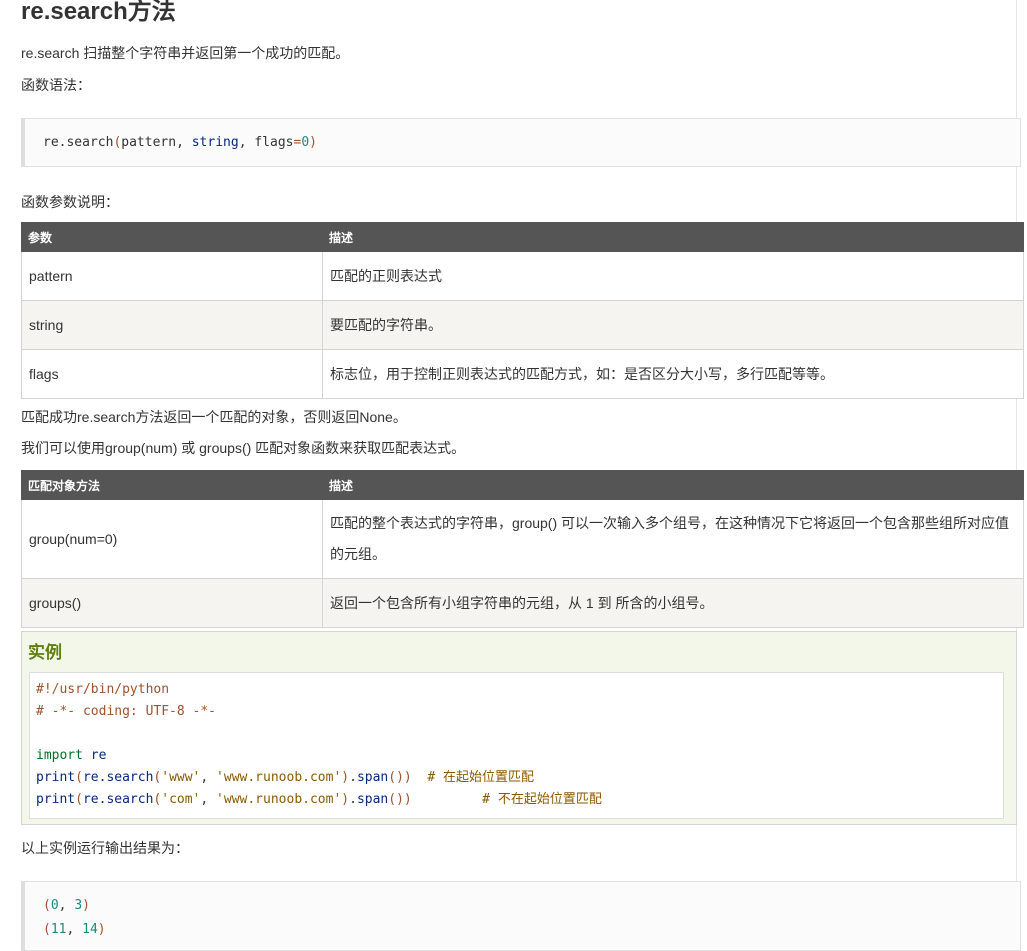 This screenshot has height=951, width=1027. What do you see at coordinates (45, 652) in the screenshot?
I see `example-heading: 实例` at bounding box center [45, 652].